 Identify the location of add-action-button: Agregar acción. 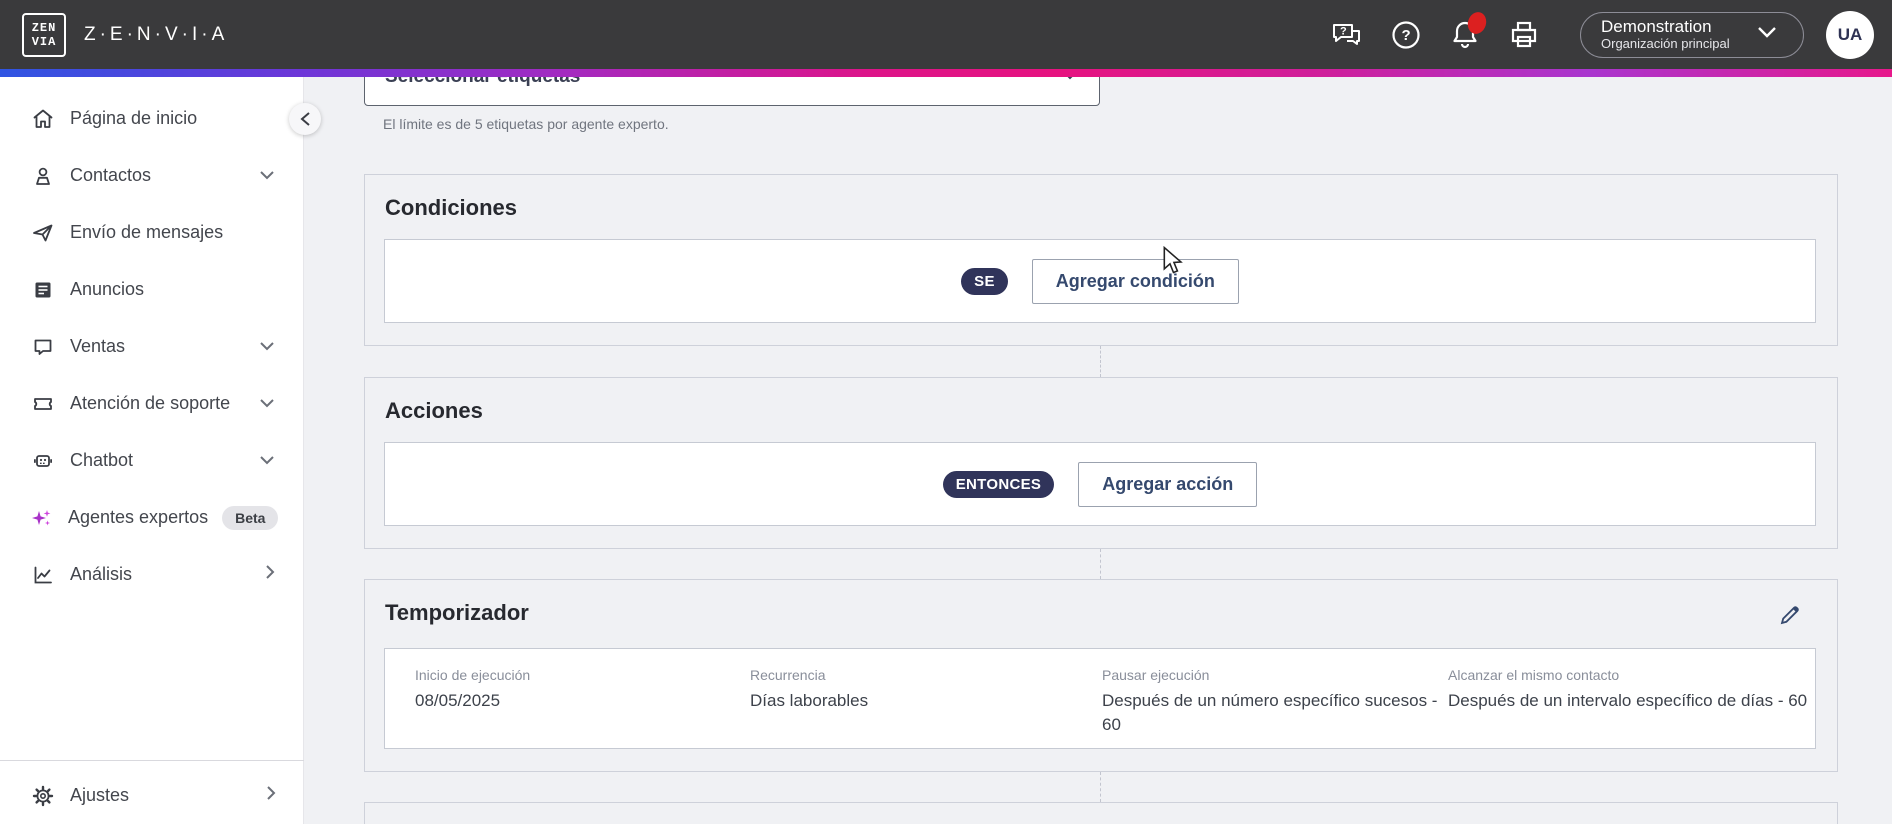
(1168, 484).